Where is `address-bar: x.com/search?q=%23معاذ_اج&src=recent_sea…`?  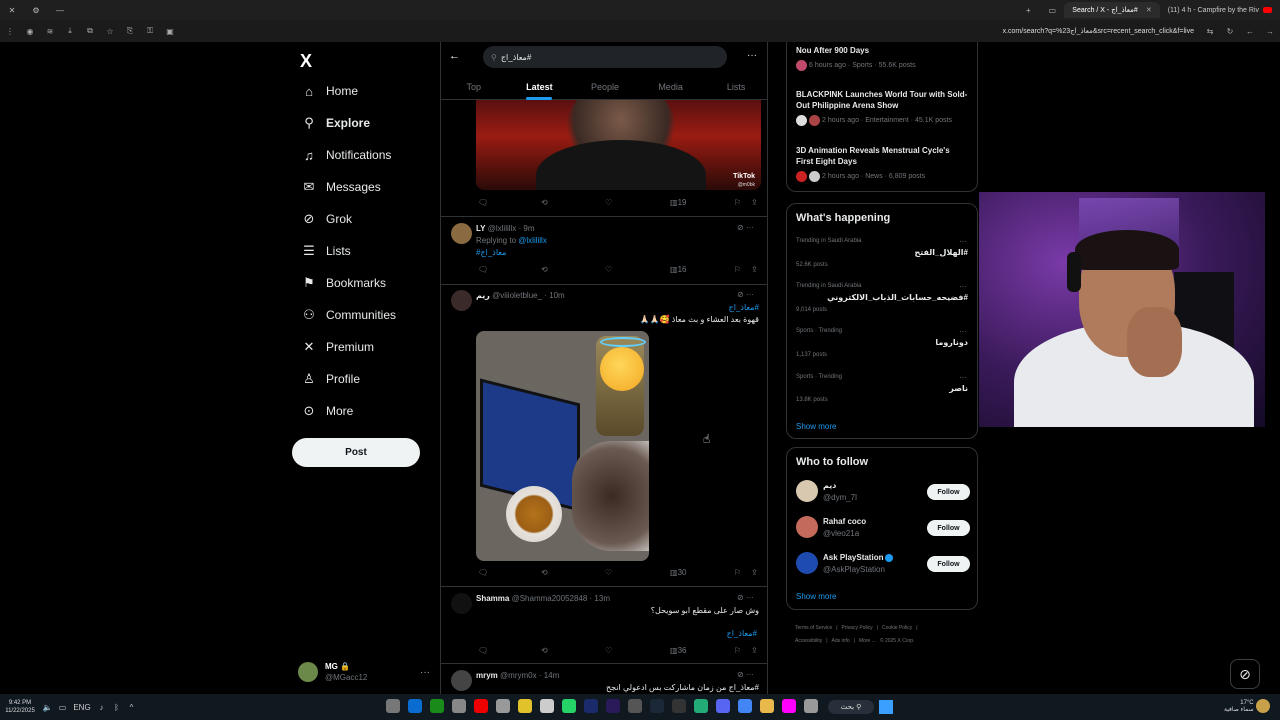
address-bar: x.com/search?q=%23معاذ_اج&src=recent_sea… is located at coordinates (1098, 31).